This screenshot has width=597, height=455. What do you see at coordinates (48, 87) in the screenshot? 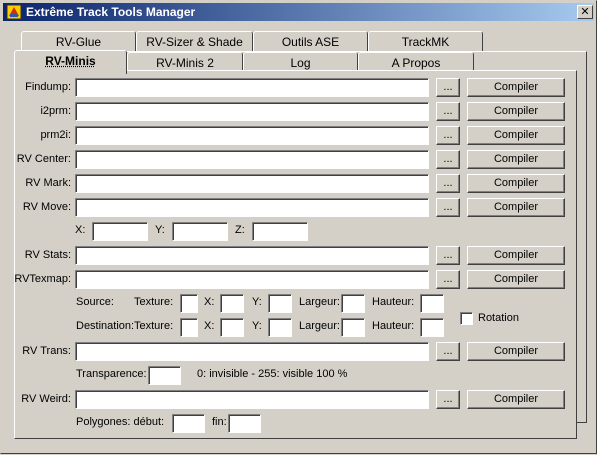
I see `findump-label: Findump:` at bounding box center [48, 87].